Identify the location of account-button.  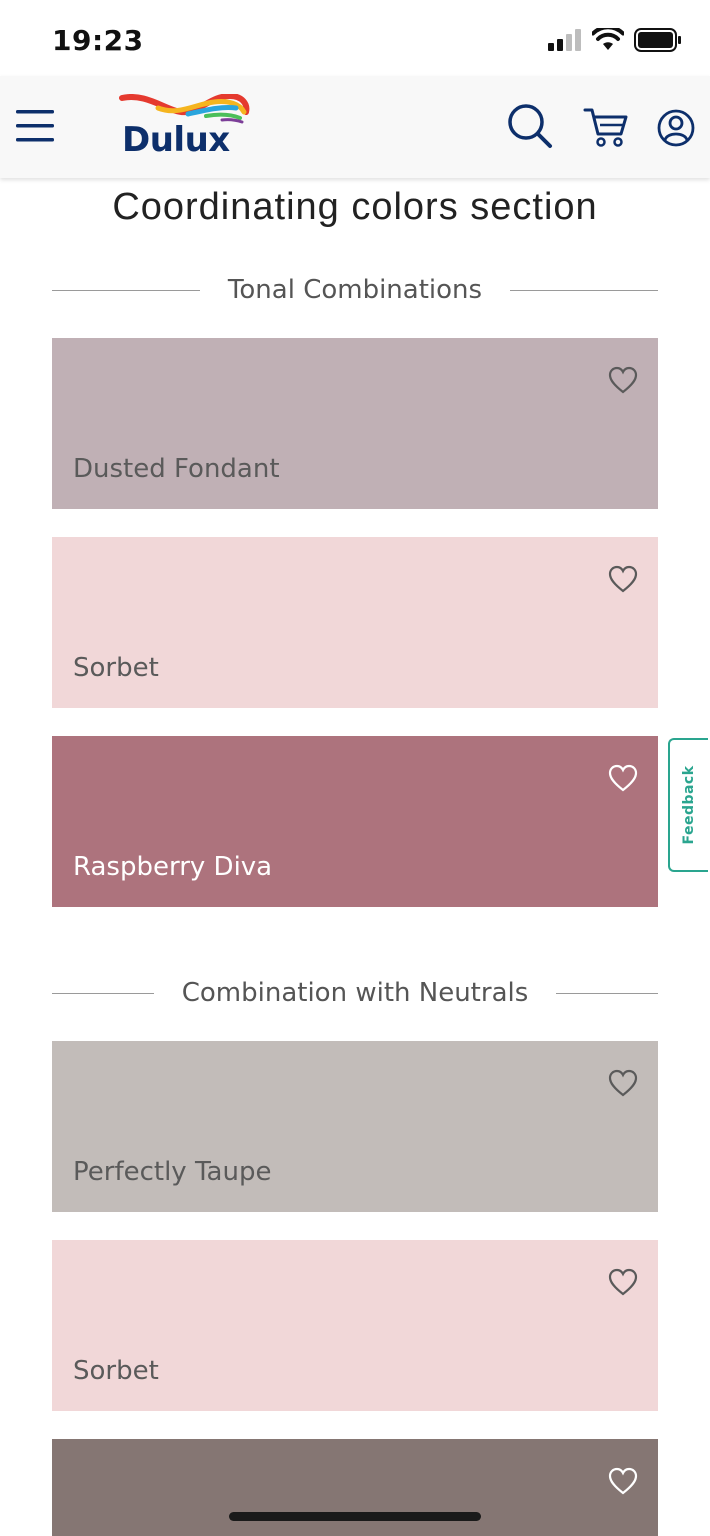
(676, 128).